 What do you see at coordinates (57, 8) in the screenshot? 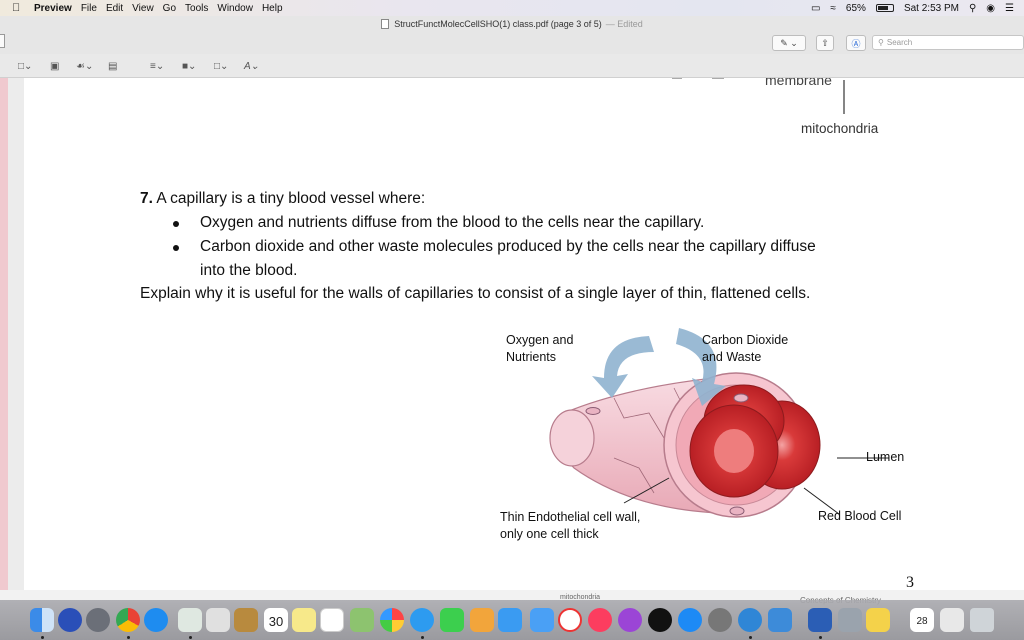
I see `menu-preview: Preview` at bounding box center [57, 8].